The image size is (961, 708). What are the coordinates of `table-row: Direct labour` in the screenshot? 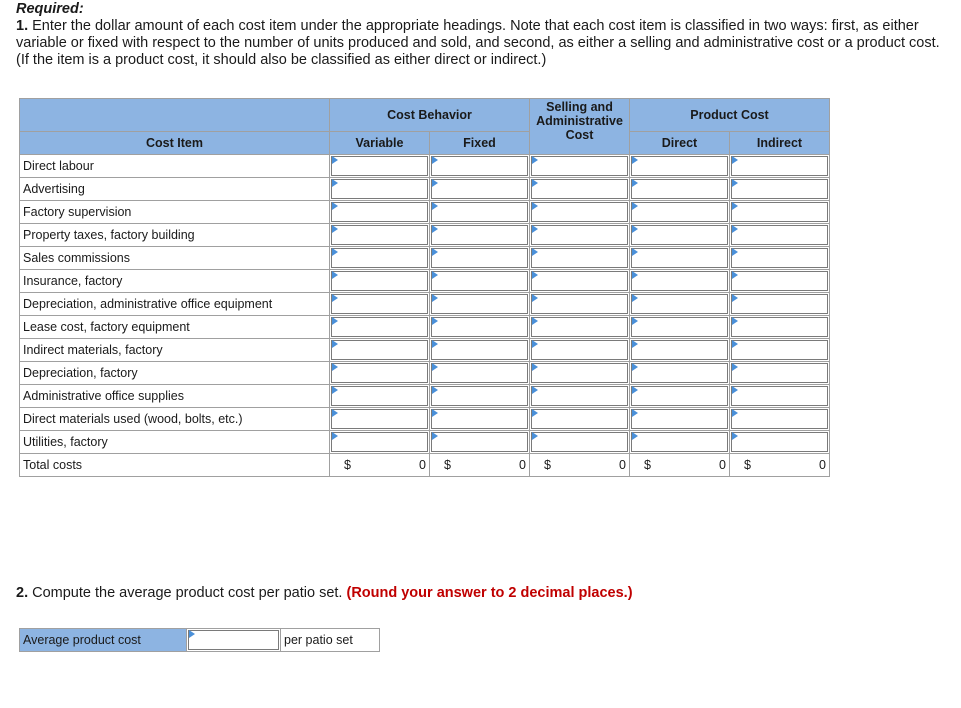 It's located at (424, 166).